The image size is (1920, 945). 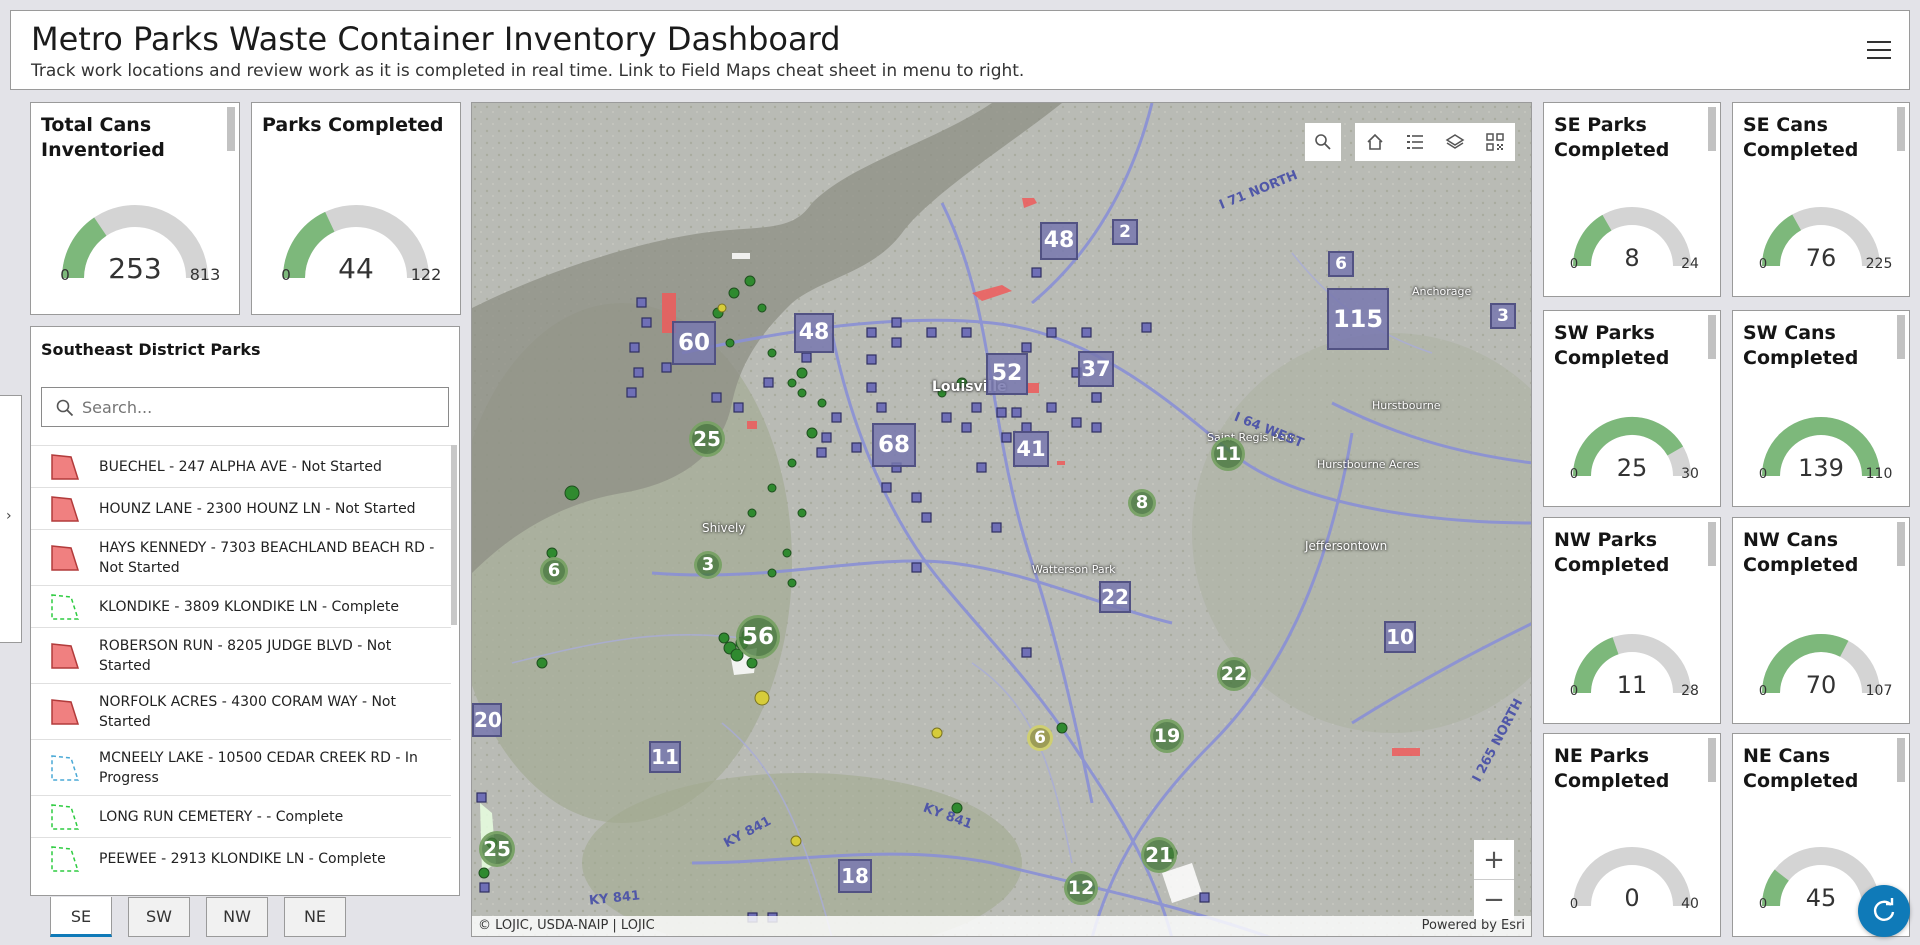 What do you see at coordinates (241, 508) in the screenshot?
I see `list-item: HOUNZ LANE - 2300 HOUNZ LN - Not Started` at bounding box center [241, 508].